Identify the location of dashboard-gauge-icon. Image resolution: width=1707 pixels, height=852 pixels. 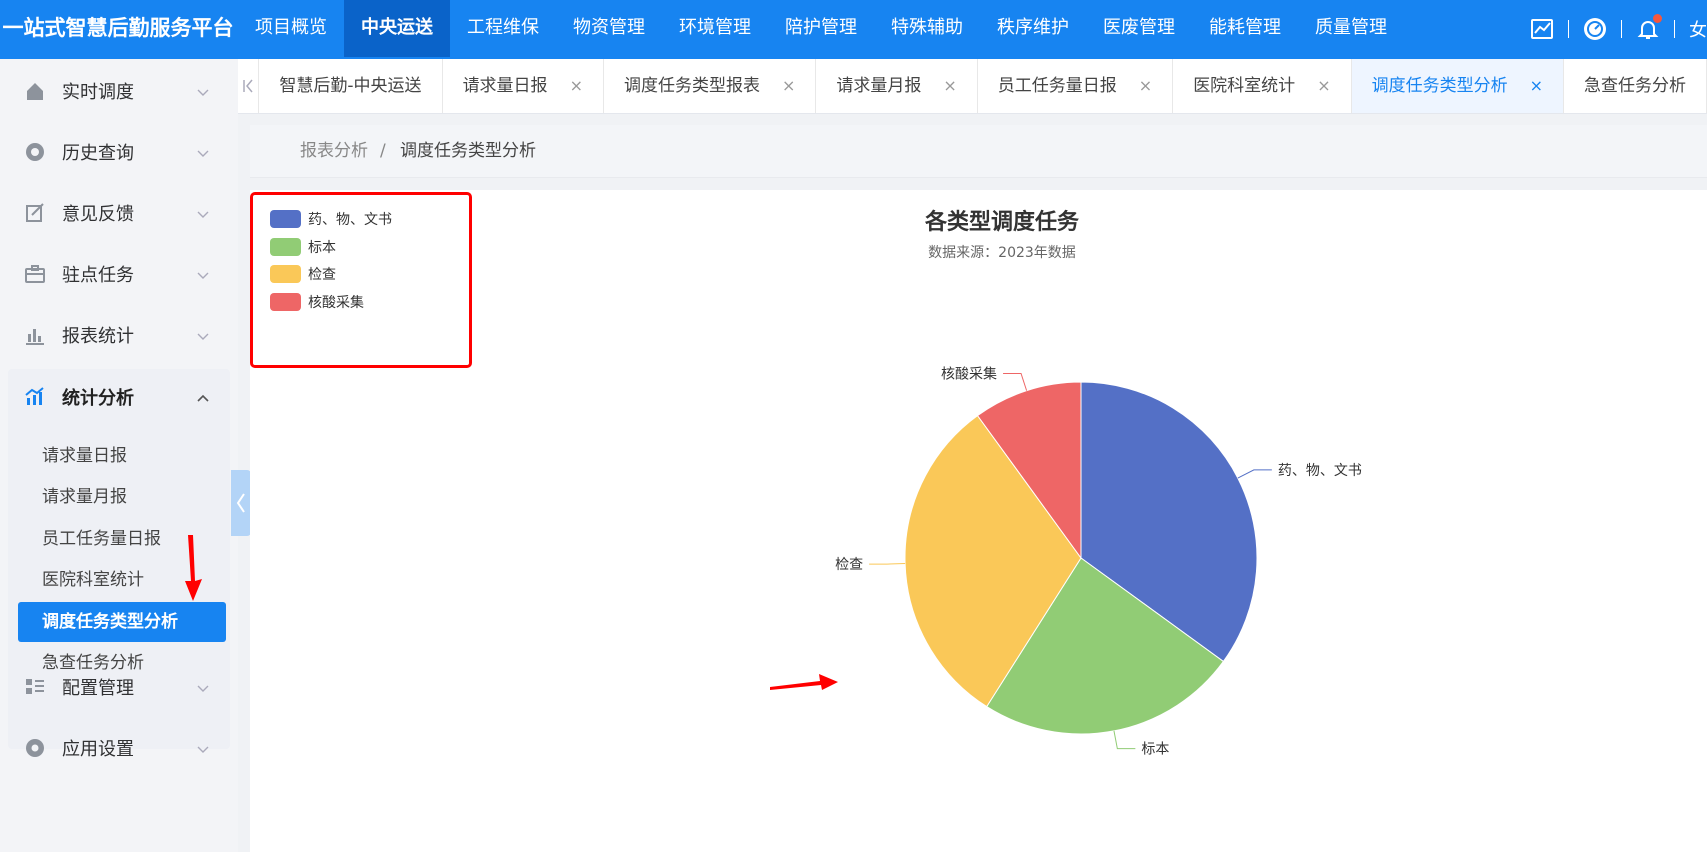
(1595, 29).